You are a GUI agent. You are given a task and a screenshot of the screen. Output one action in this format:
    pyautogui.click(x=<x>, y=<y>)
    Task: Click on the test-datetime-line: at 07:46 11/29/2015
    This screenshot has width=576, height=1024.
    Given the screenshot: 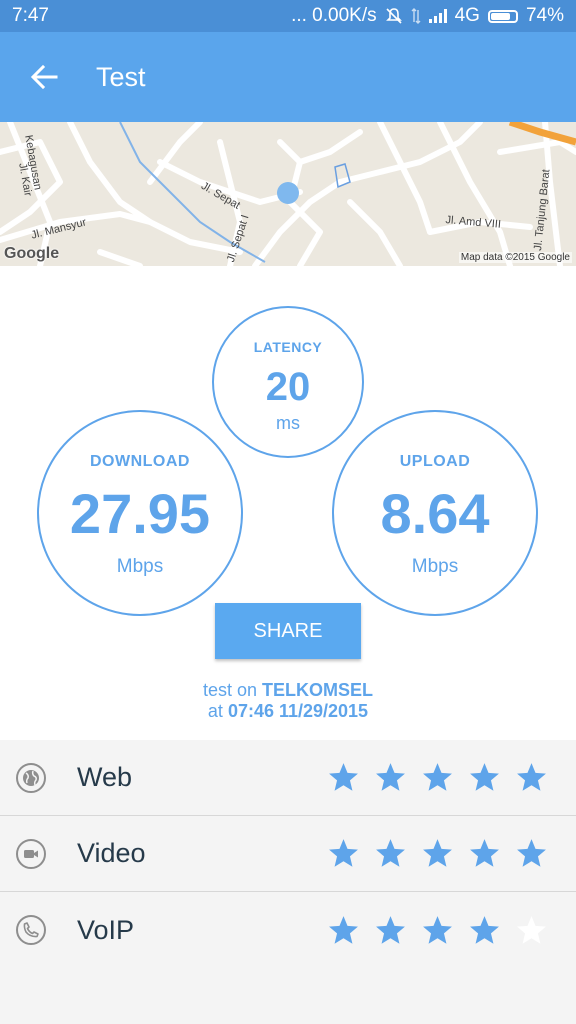 What is the action you would take?
    pyautogui.click(x=288, y=711)
    